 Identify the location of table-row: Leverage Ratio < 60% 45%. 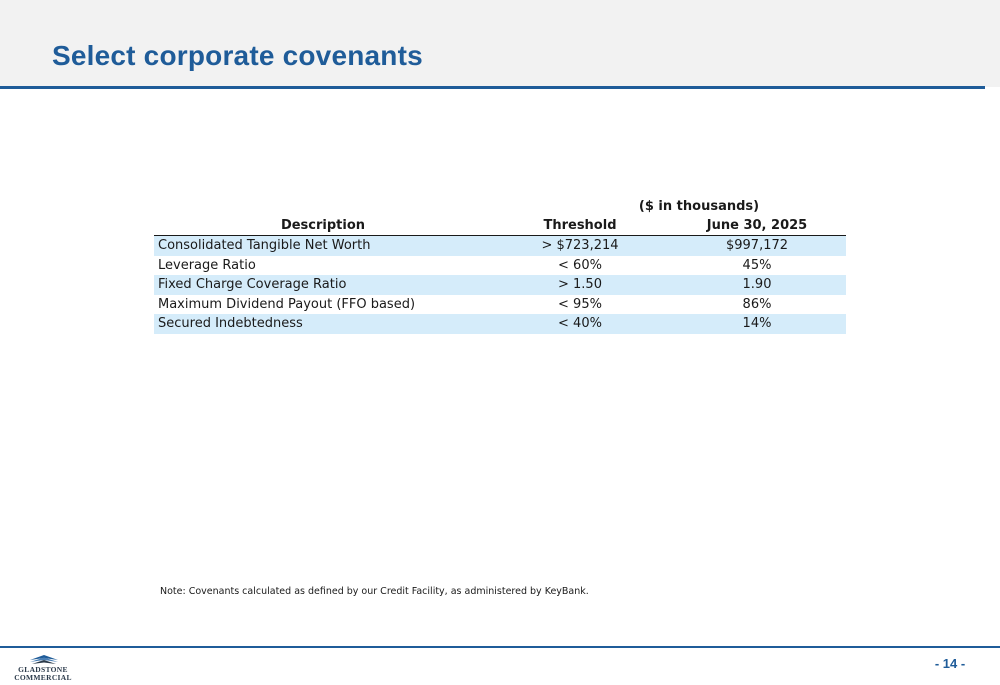
(500, 266).